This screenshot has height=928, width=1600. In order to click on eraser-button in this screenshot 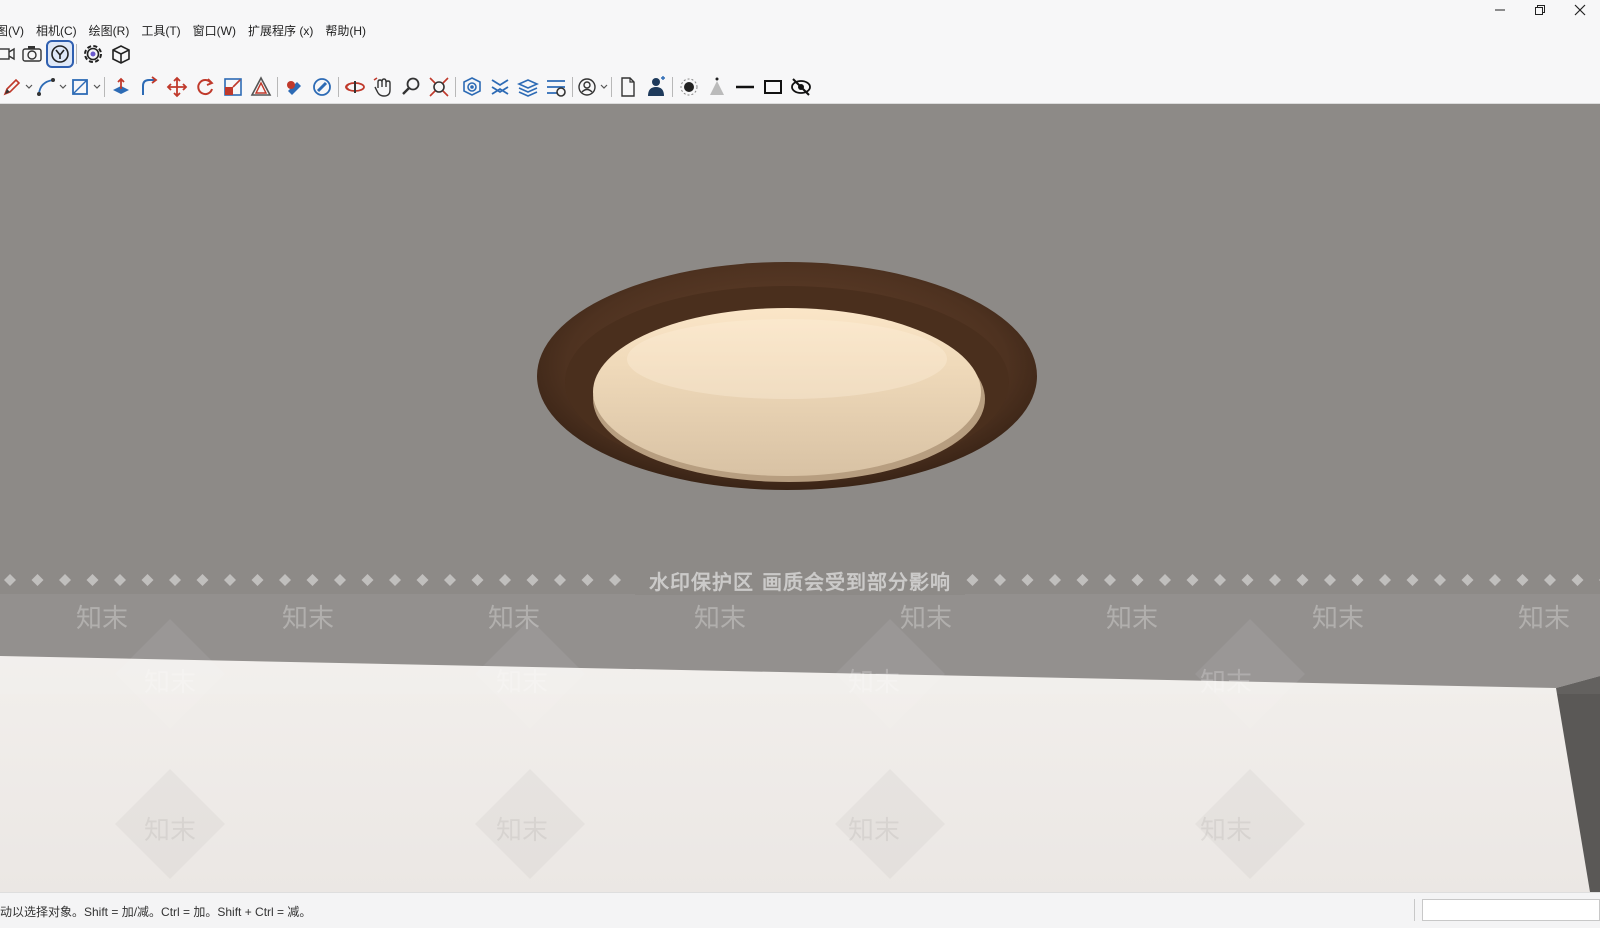, I will do `click(322, 87)`.